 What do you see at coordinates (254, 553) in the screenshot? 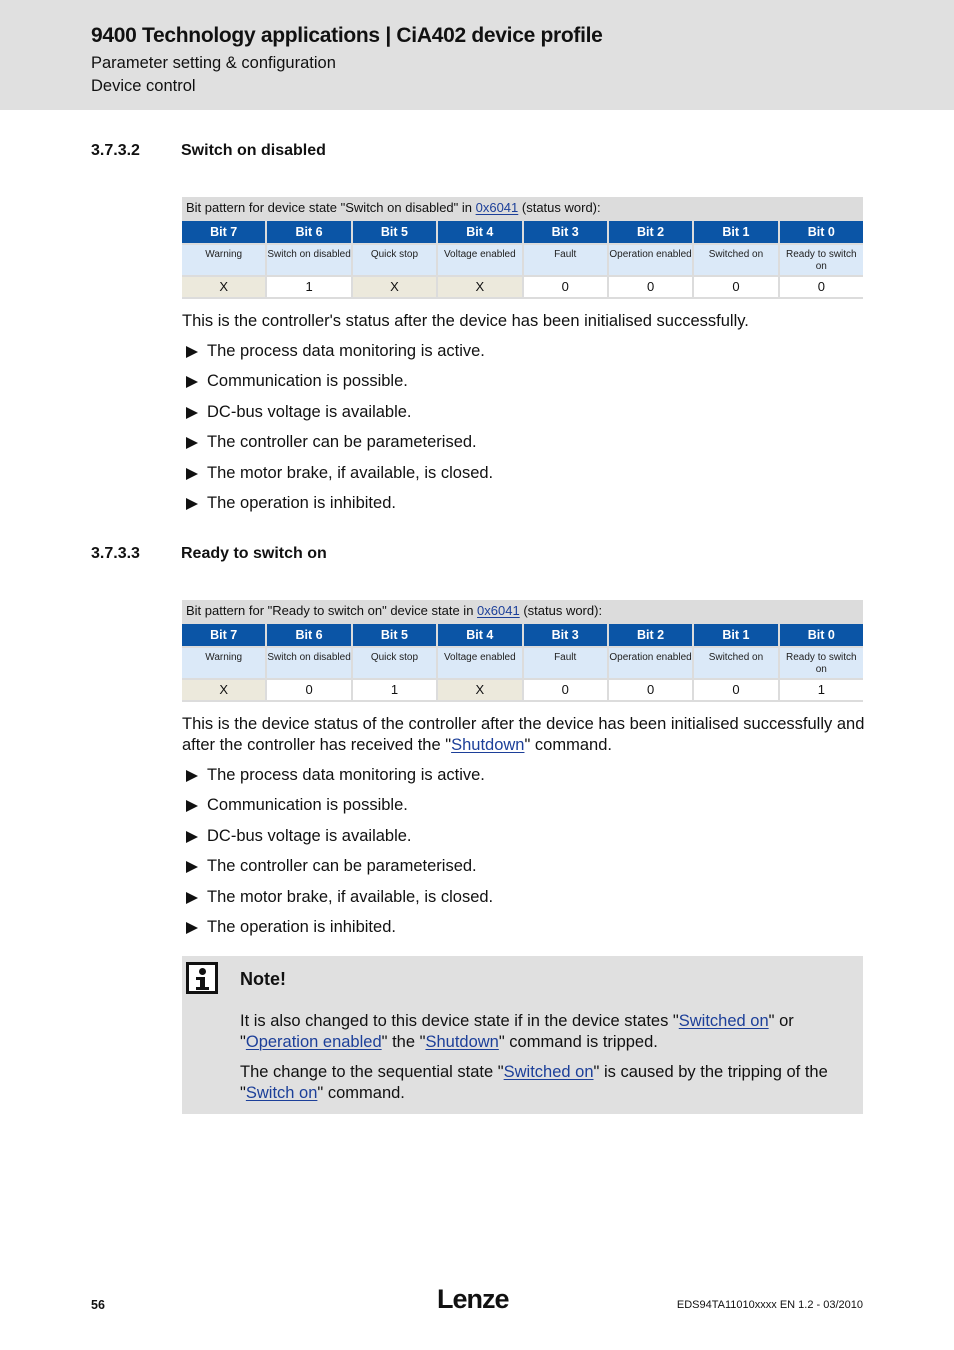
I see `section-title: Ready to switch on` at bounding box center [254, 553].